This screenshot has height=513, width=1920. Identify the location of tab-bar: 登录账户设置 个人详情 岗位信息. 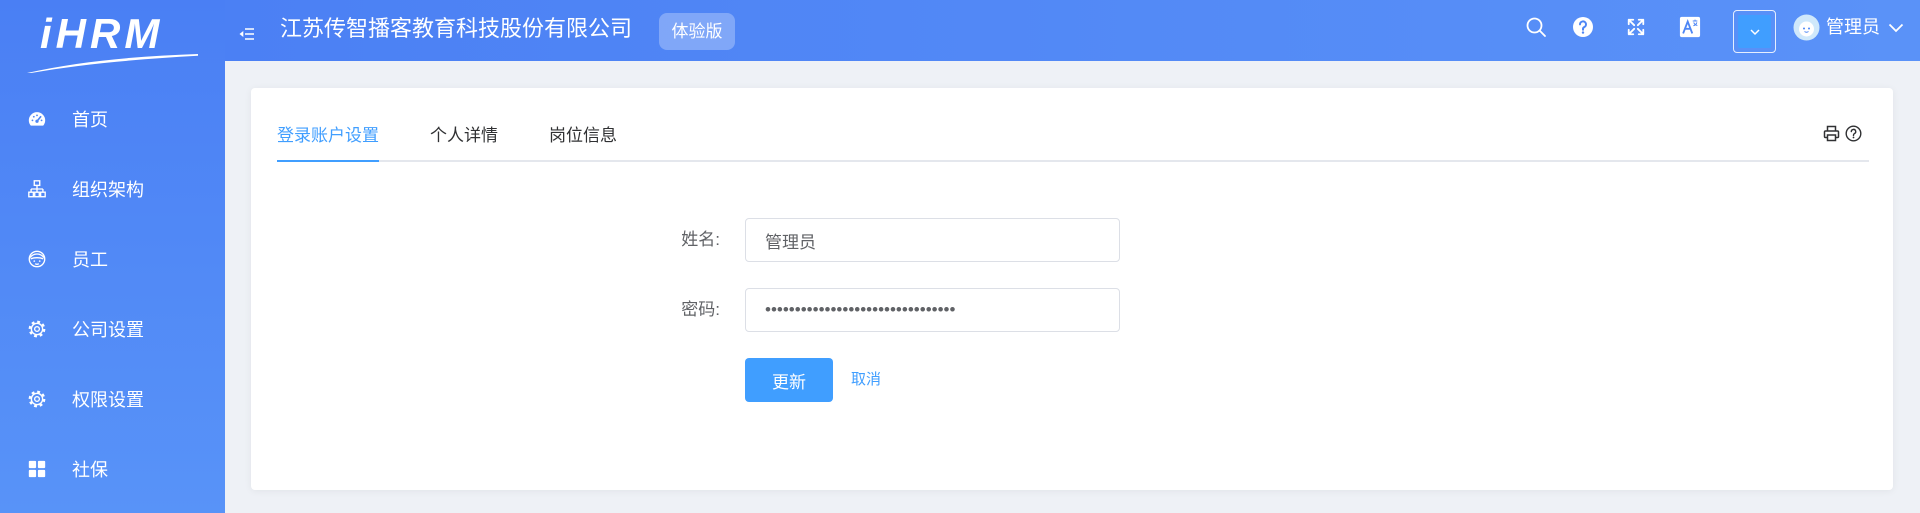
(1073, 137).